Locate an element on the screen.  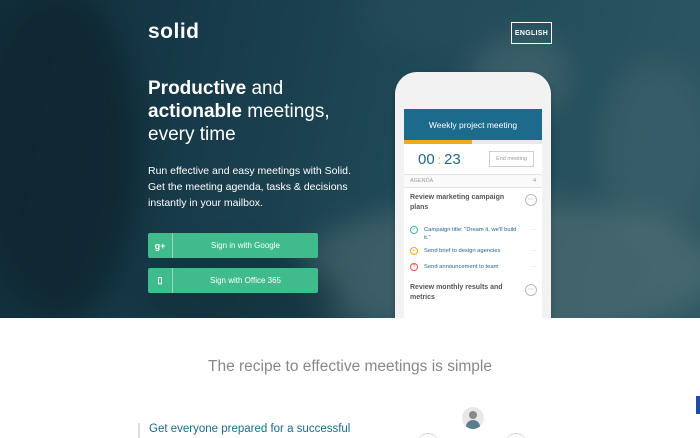
agenda-label: AGENDA is located at coordinates (422, 181).